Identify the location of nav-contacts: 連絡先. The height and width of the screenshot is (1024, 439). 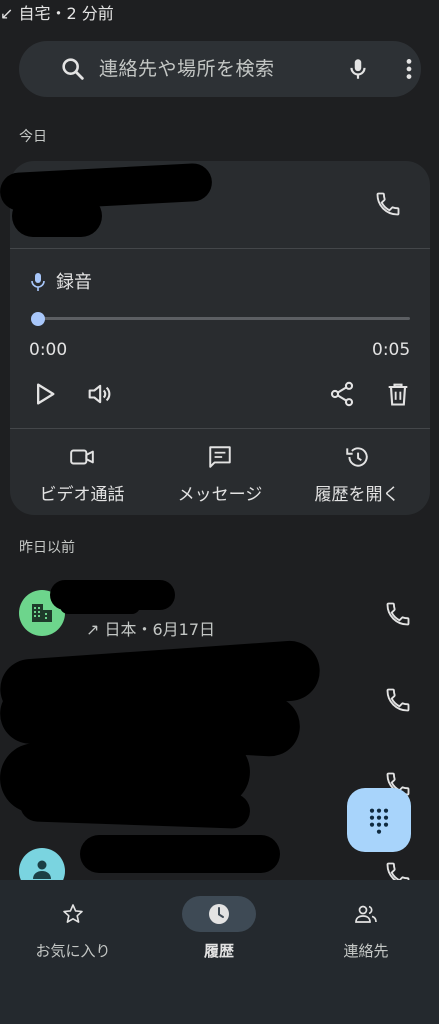
(366, 928).